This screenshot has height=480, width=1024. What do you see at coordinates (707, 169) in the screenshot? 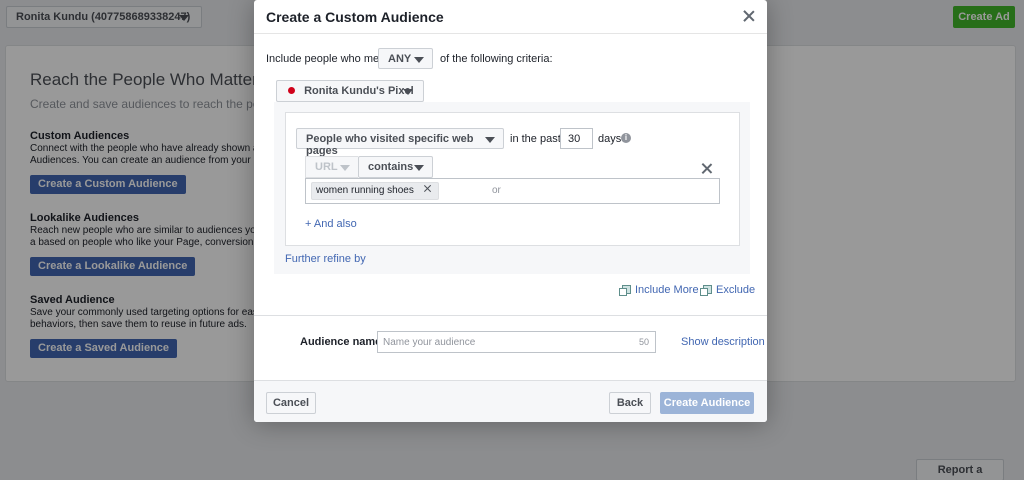
I see `remove-rule-close-icon` at bounding box center [707, 169].